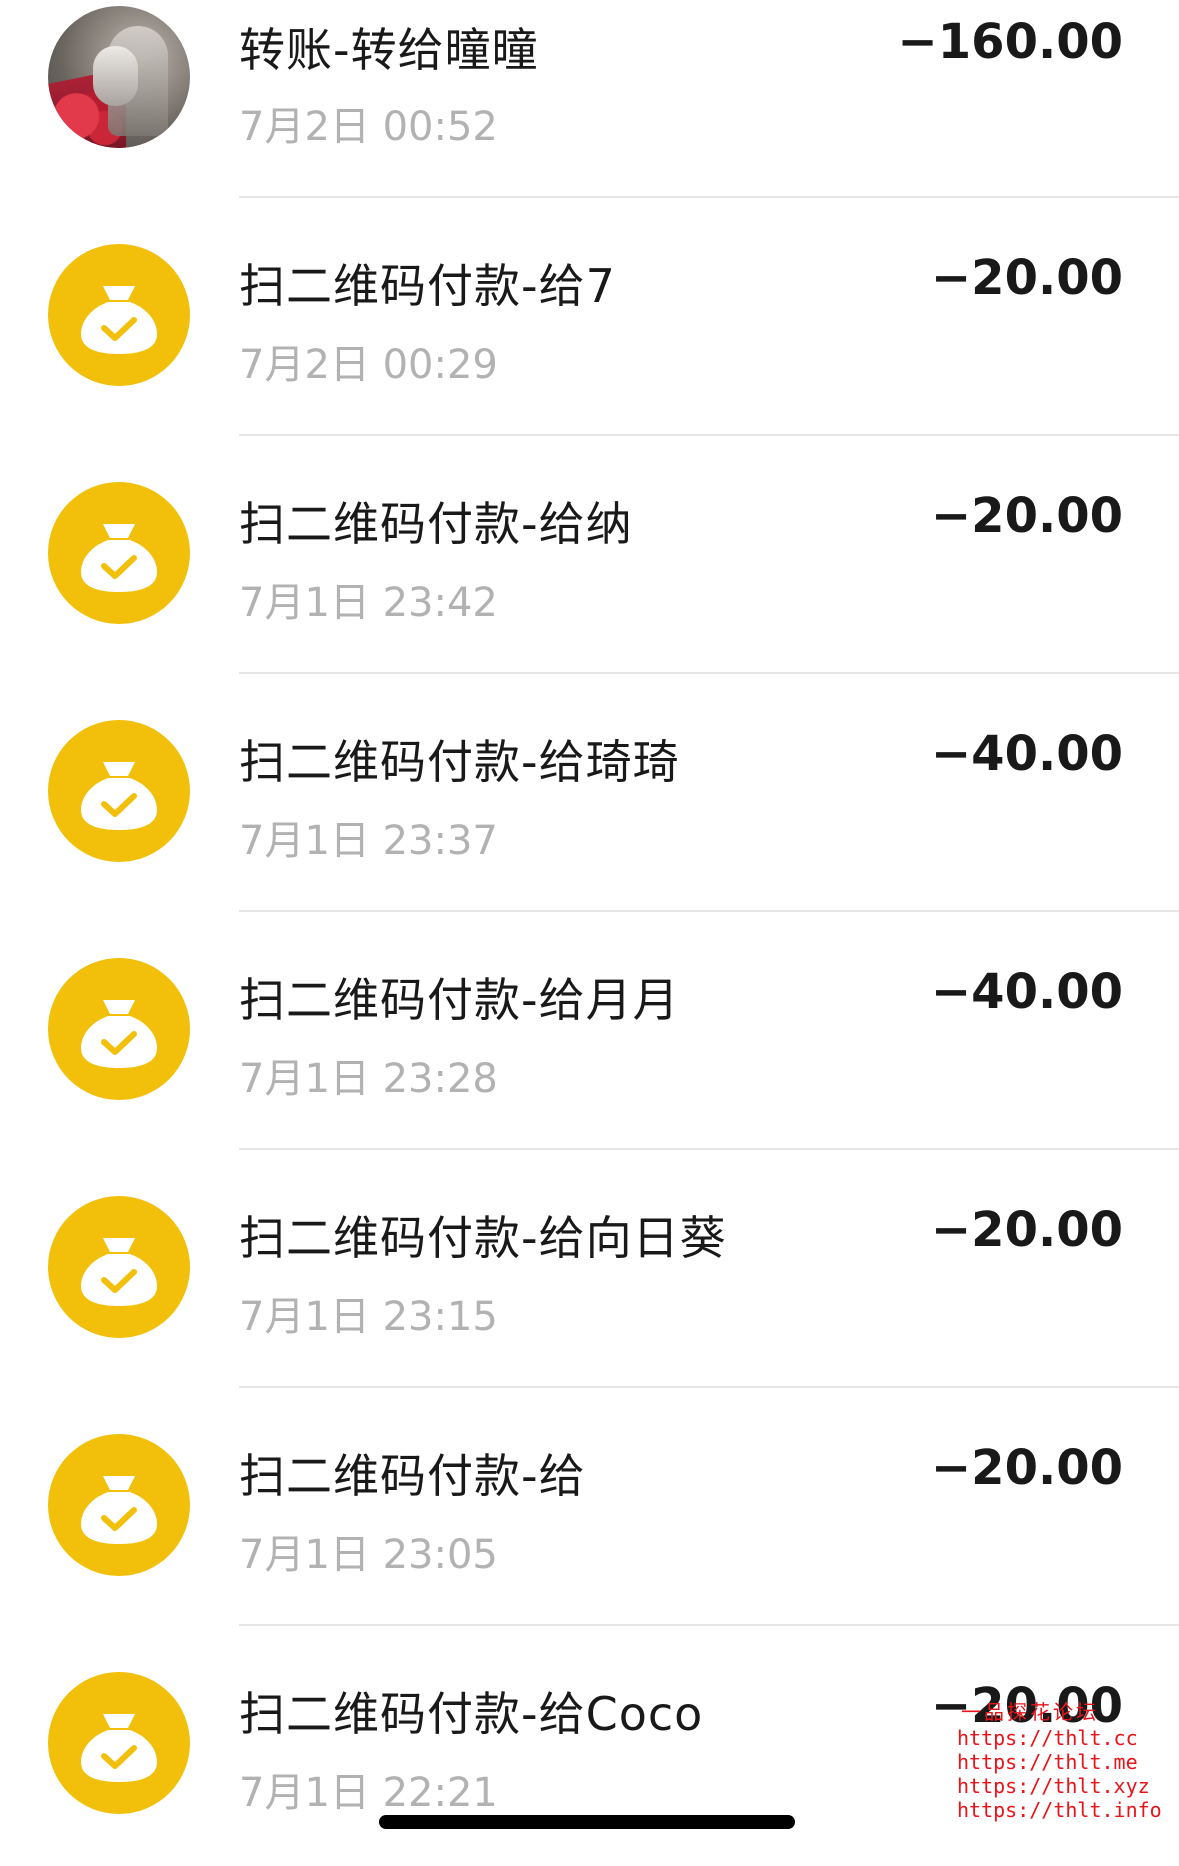  What do you see at coordinates (459, 762) in the screenshot?
I see `transaction-title: 扫二维码付款-给琦琦` at bounding box center [459, 762].